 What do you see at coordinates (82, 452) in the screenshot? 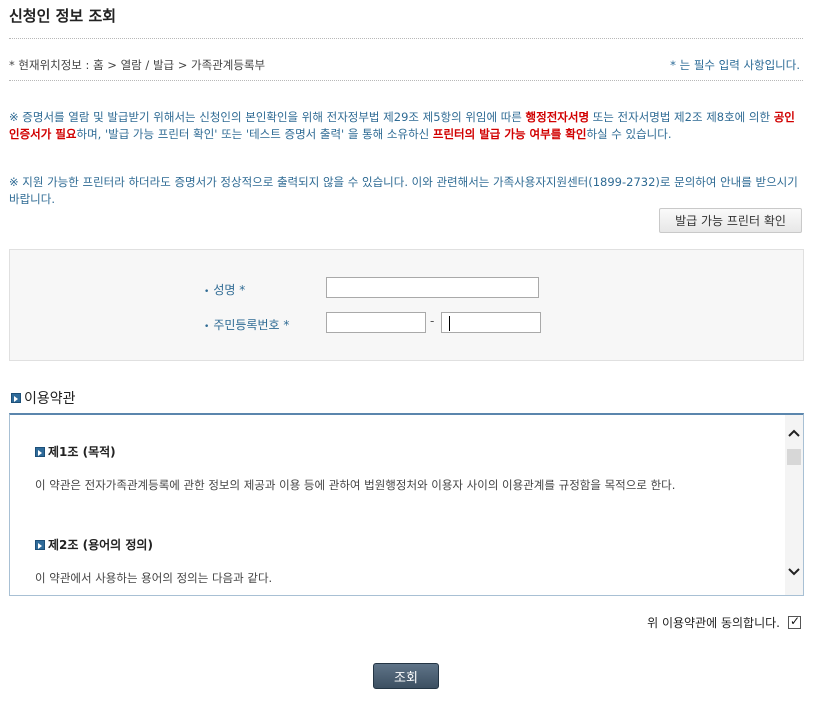
I see `article-title-text: 제1조 (목적)` at bounding box center [82, 452].